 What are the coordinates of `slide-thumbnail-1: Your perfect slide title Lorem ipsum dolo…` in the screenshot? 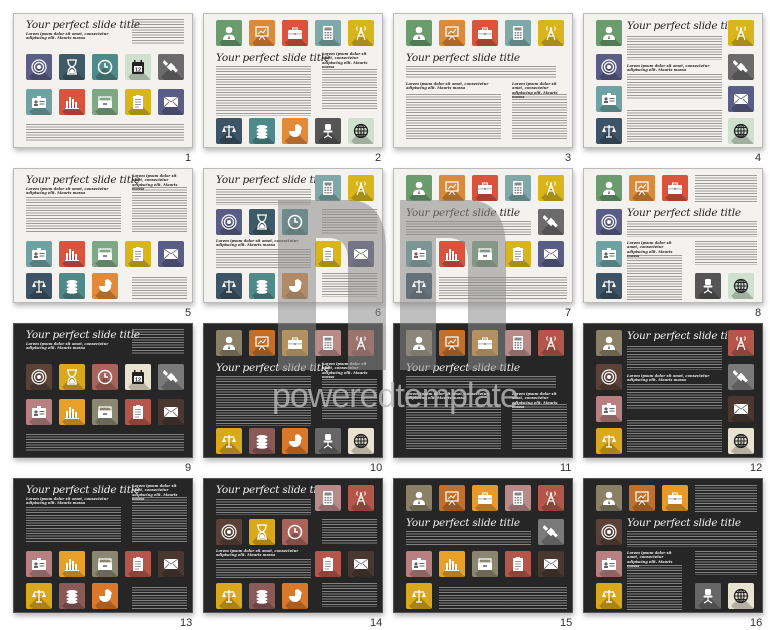 It's located at (103, 80).